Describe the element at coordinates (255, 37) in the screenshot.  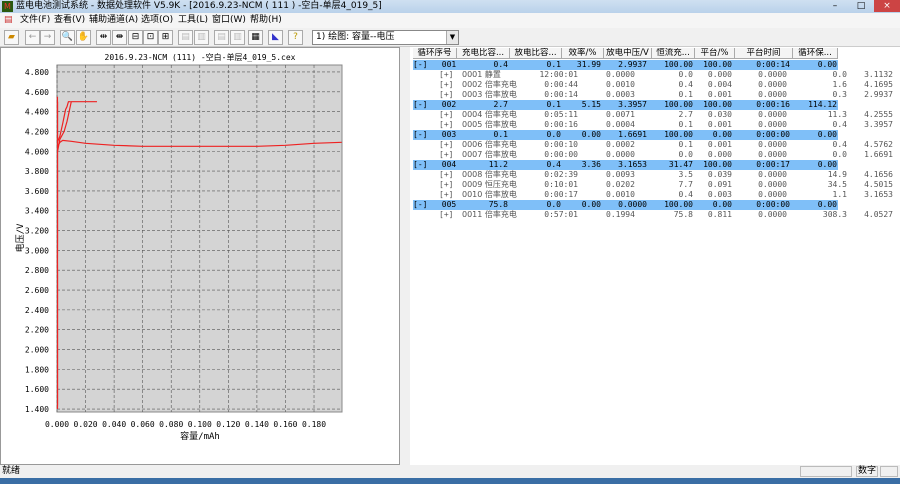
I see `grid-icon: ▦` at that location.